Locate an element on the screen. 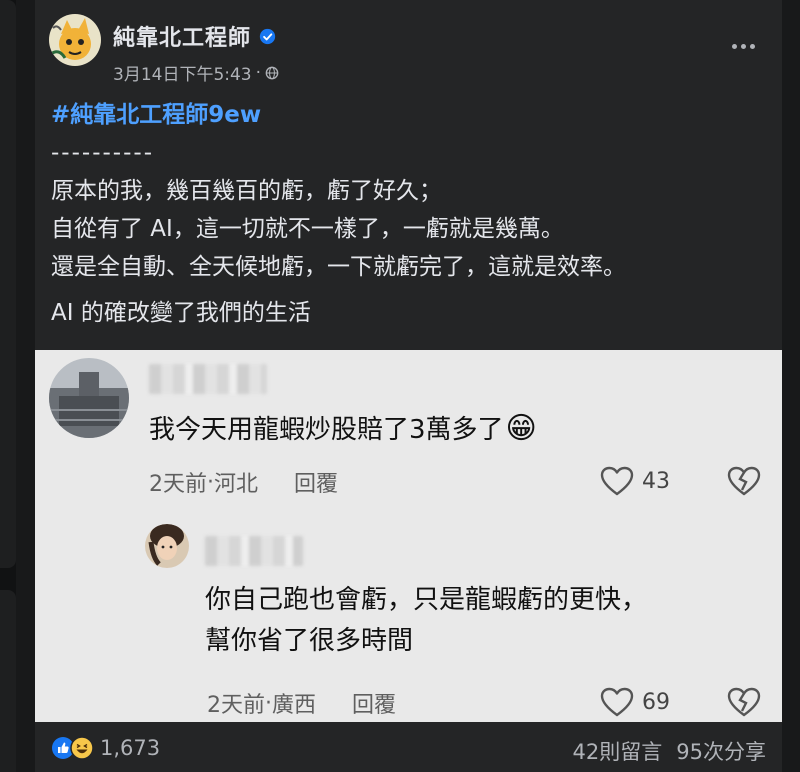  replier-avatar is located at coordinates (167, 546).